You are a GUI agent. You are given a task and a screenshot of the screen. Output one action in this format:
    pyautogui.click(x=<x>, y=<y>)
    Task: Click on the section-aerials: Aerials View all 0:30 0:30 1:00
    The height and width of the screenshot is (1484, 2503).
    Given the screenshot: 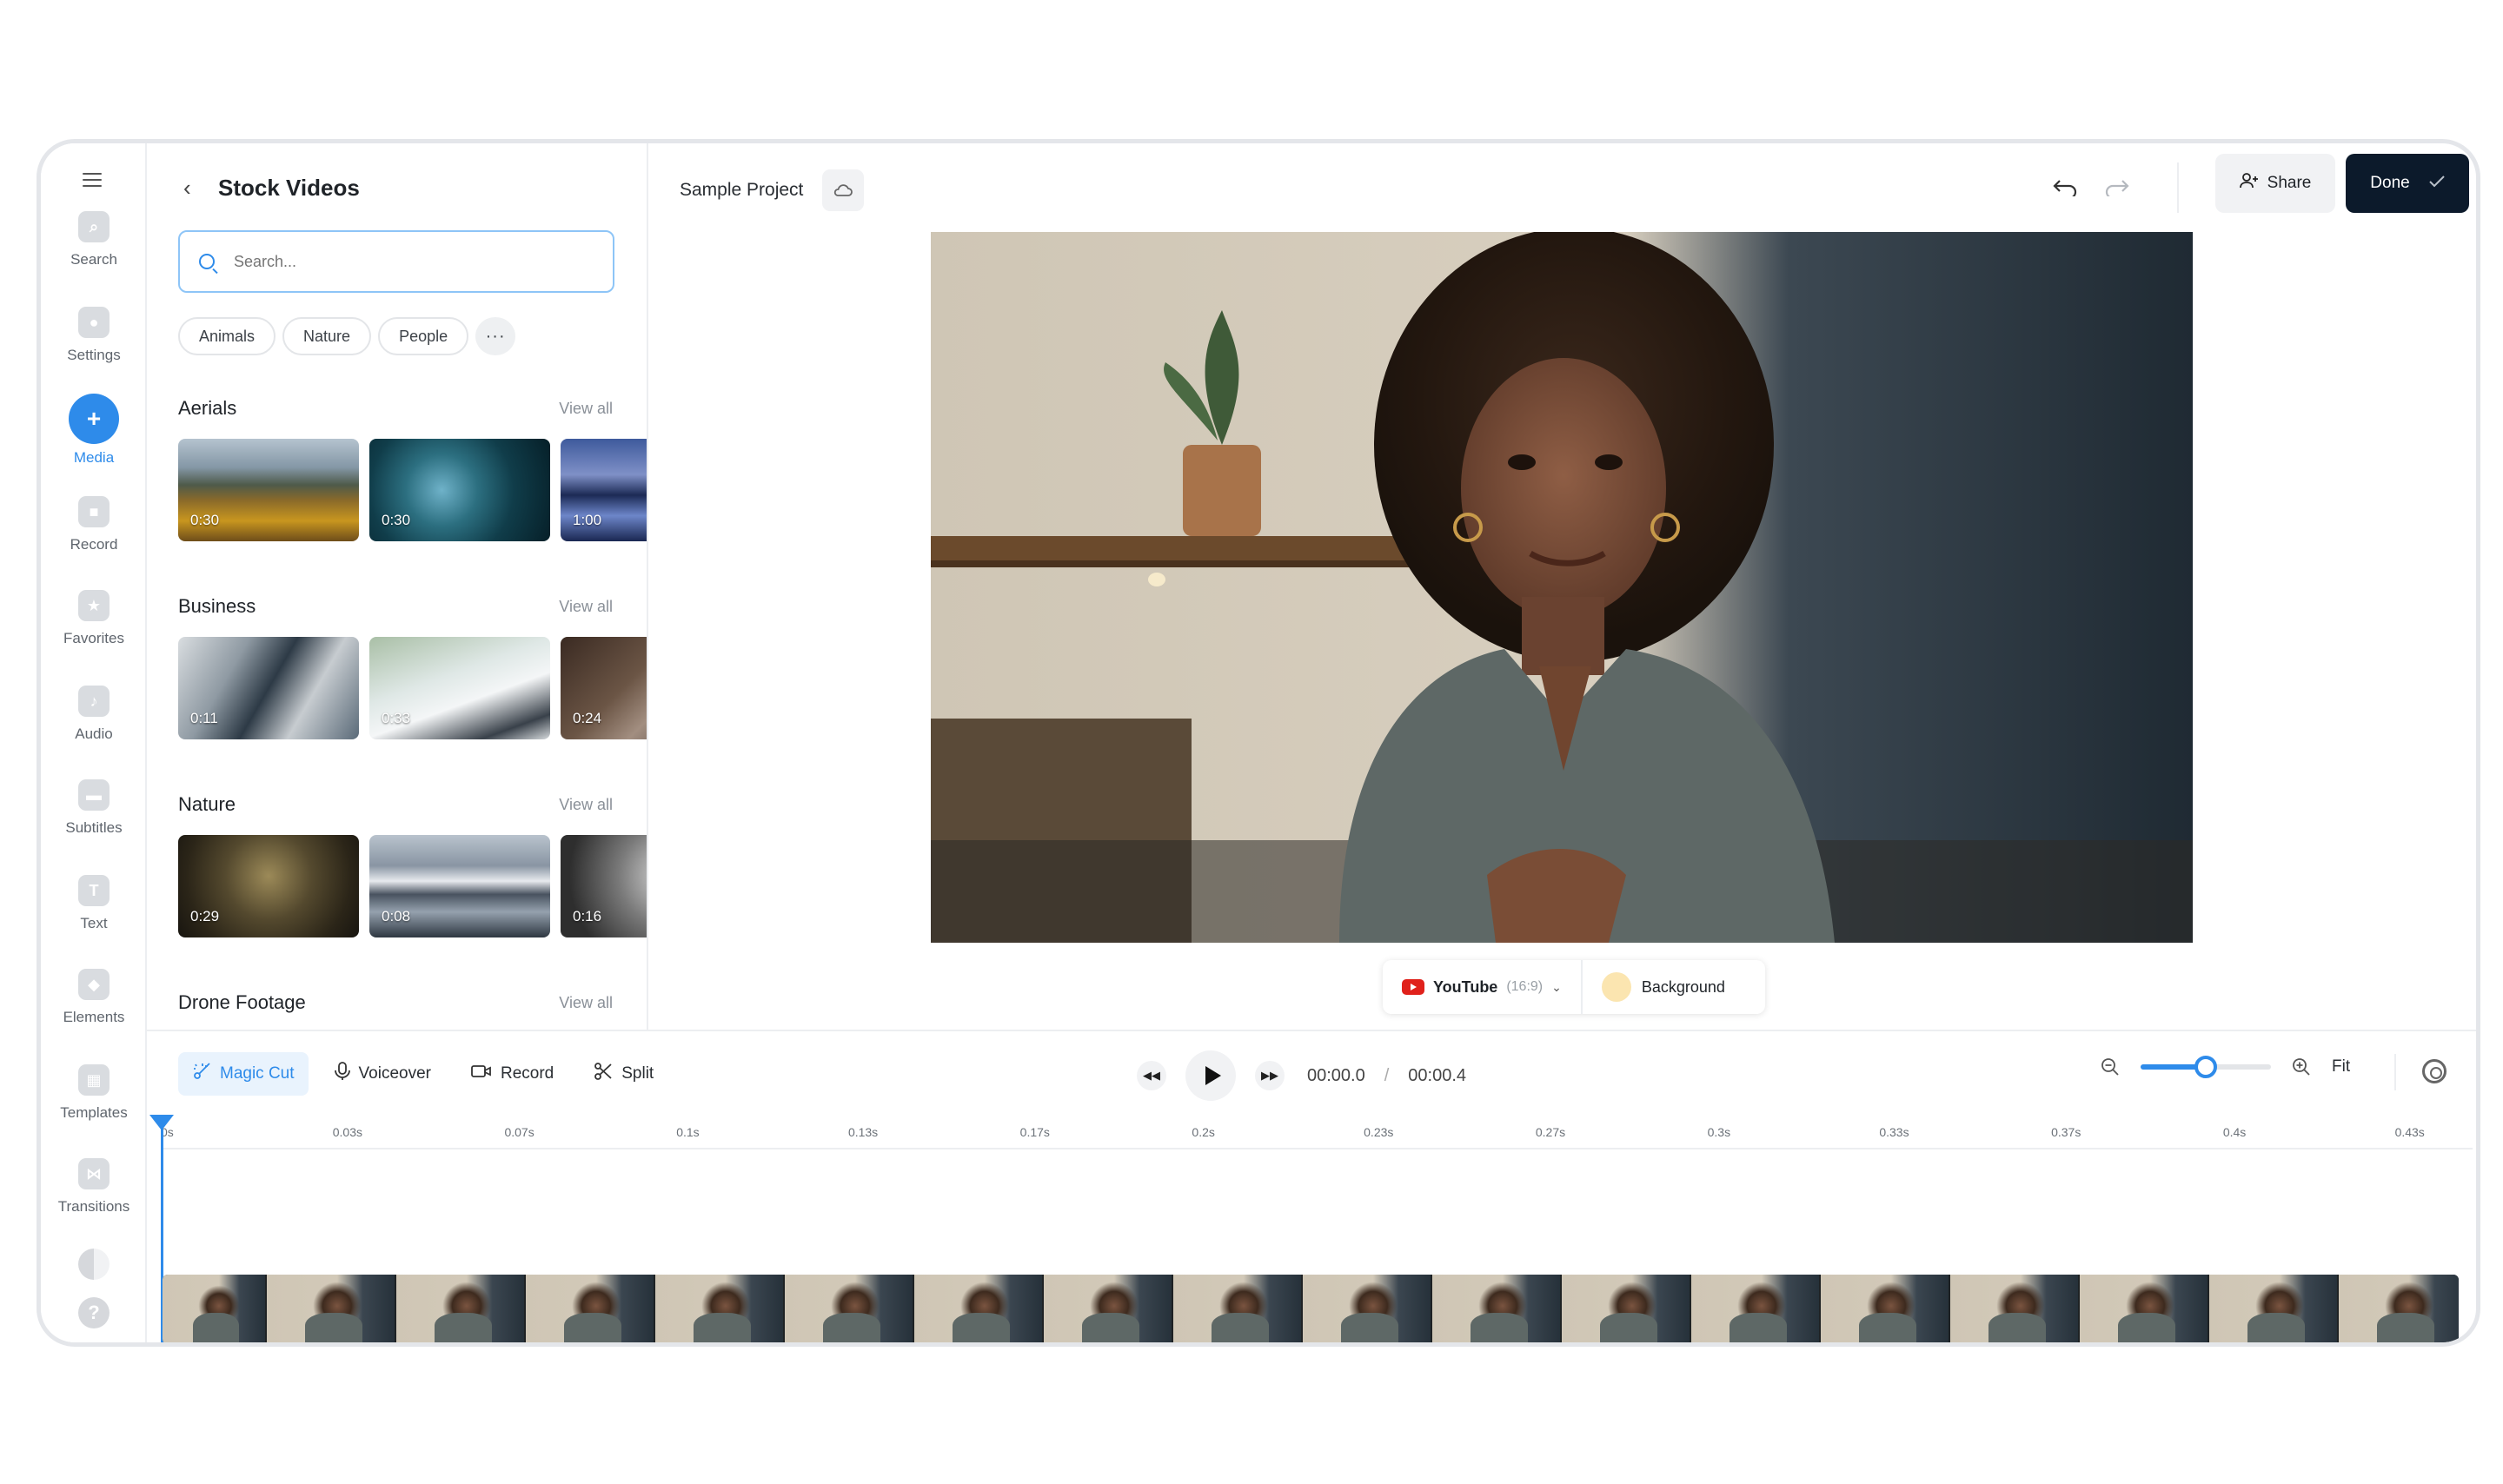 What is the action you would take?
    pyautogui.click(x=412, y=468)
    